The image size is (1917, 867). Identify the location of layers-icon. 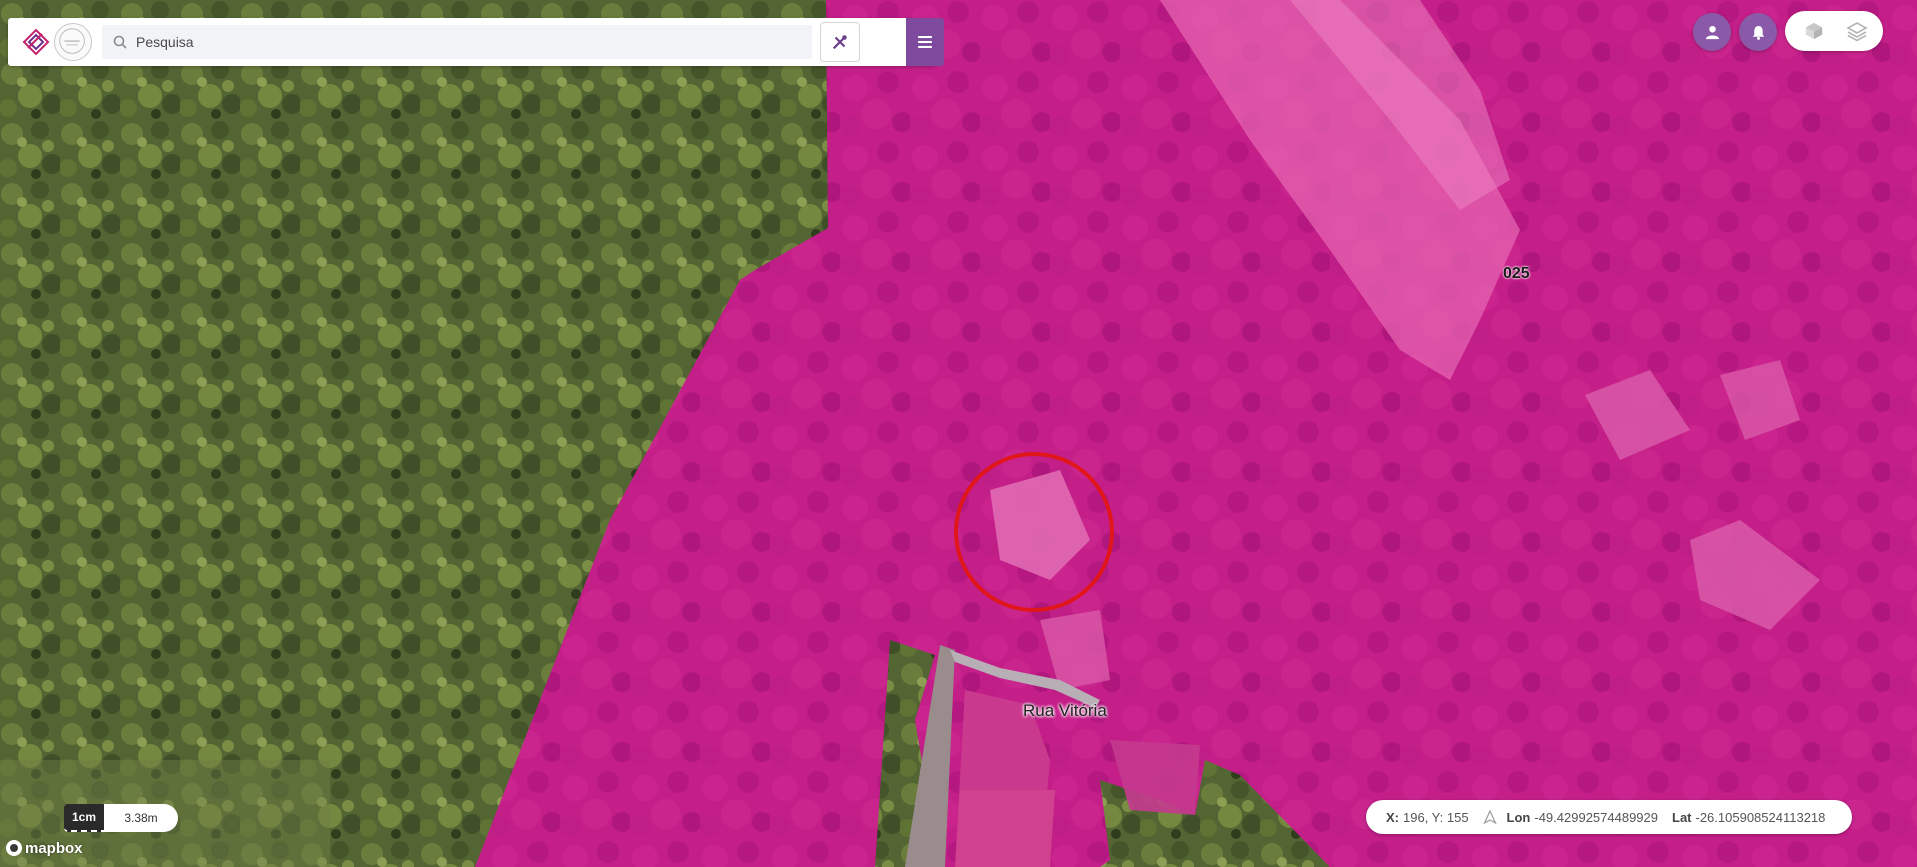
(1857, 32).